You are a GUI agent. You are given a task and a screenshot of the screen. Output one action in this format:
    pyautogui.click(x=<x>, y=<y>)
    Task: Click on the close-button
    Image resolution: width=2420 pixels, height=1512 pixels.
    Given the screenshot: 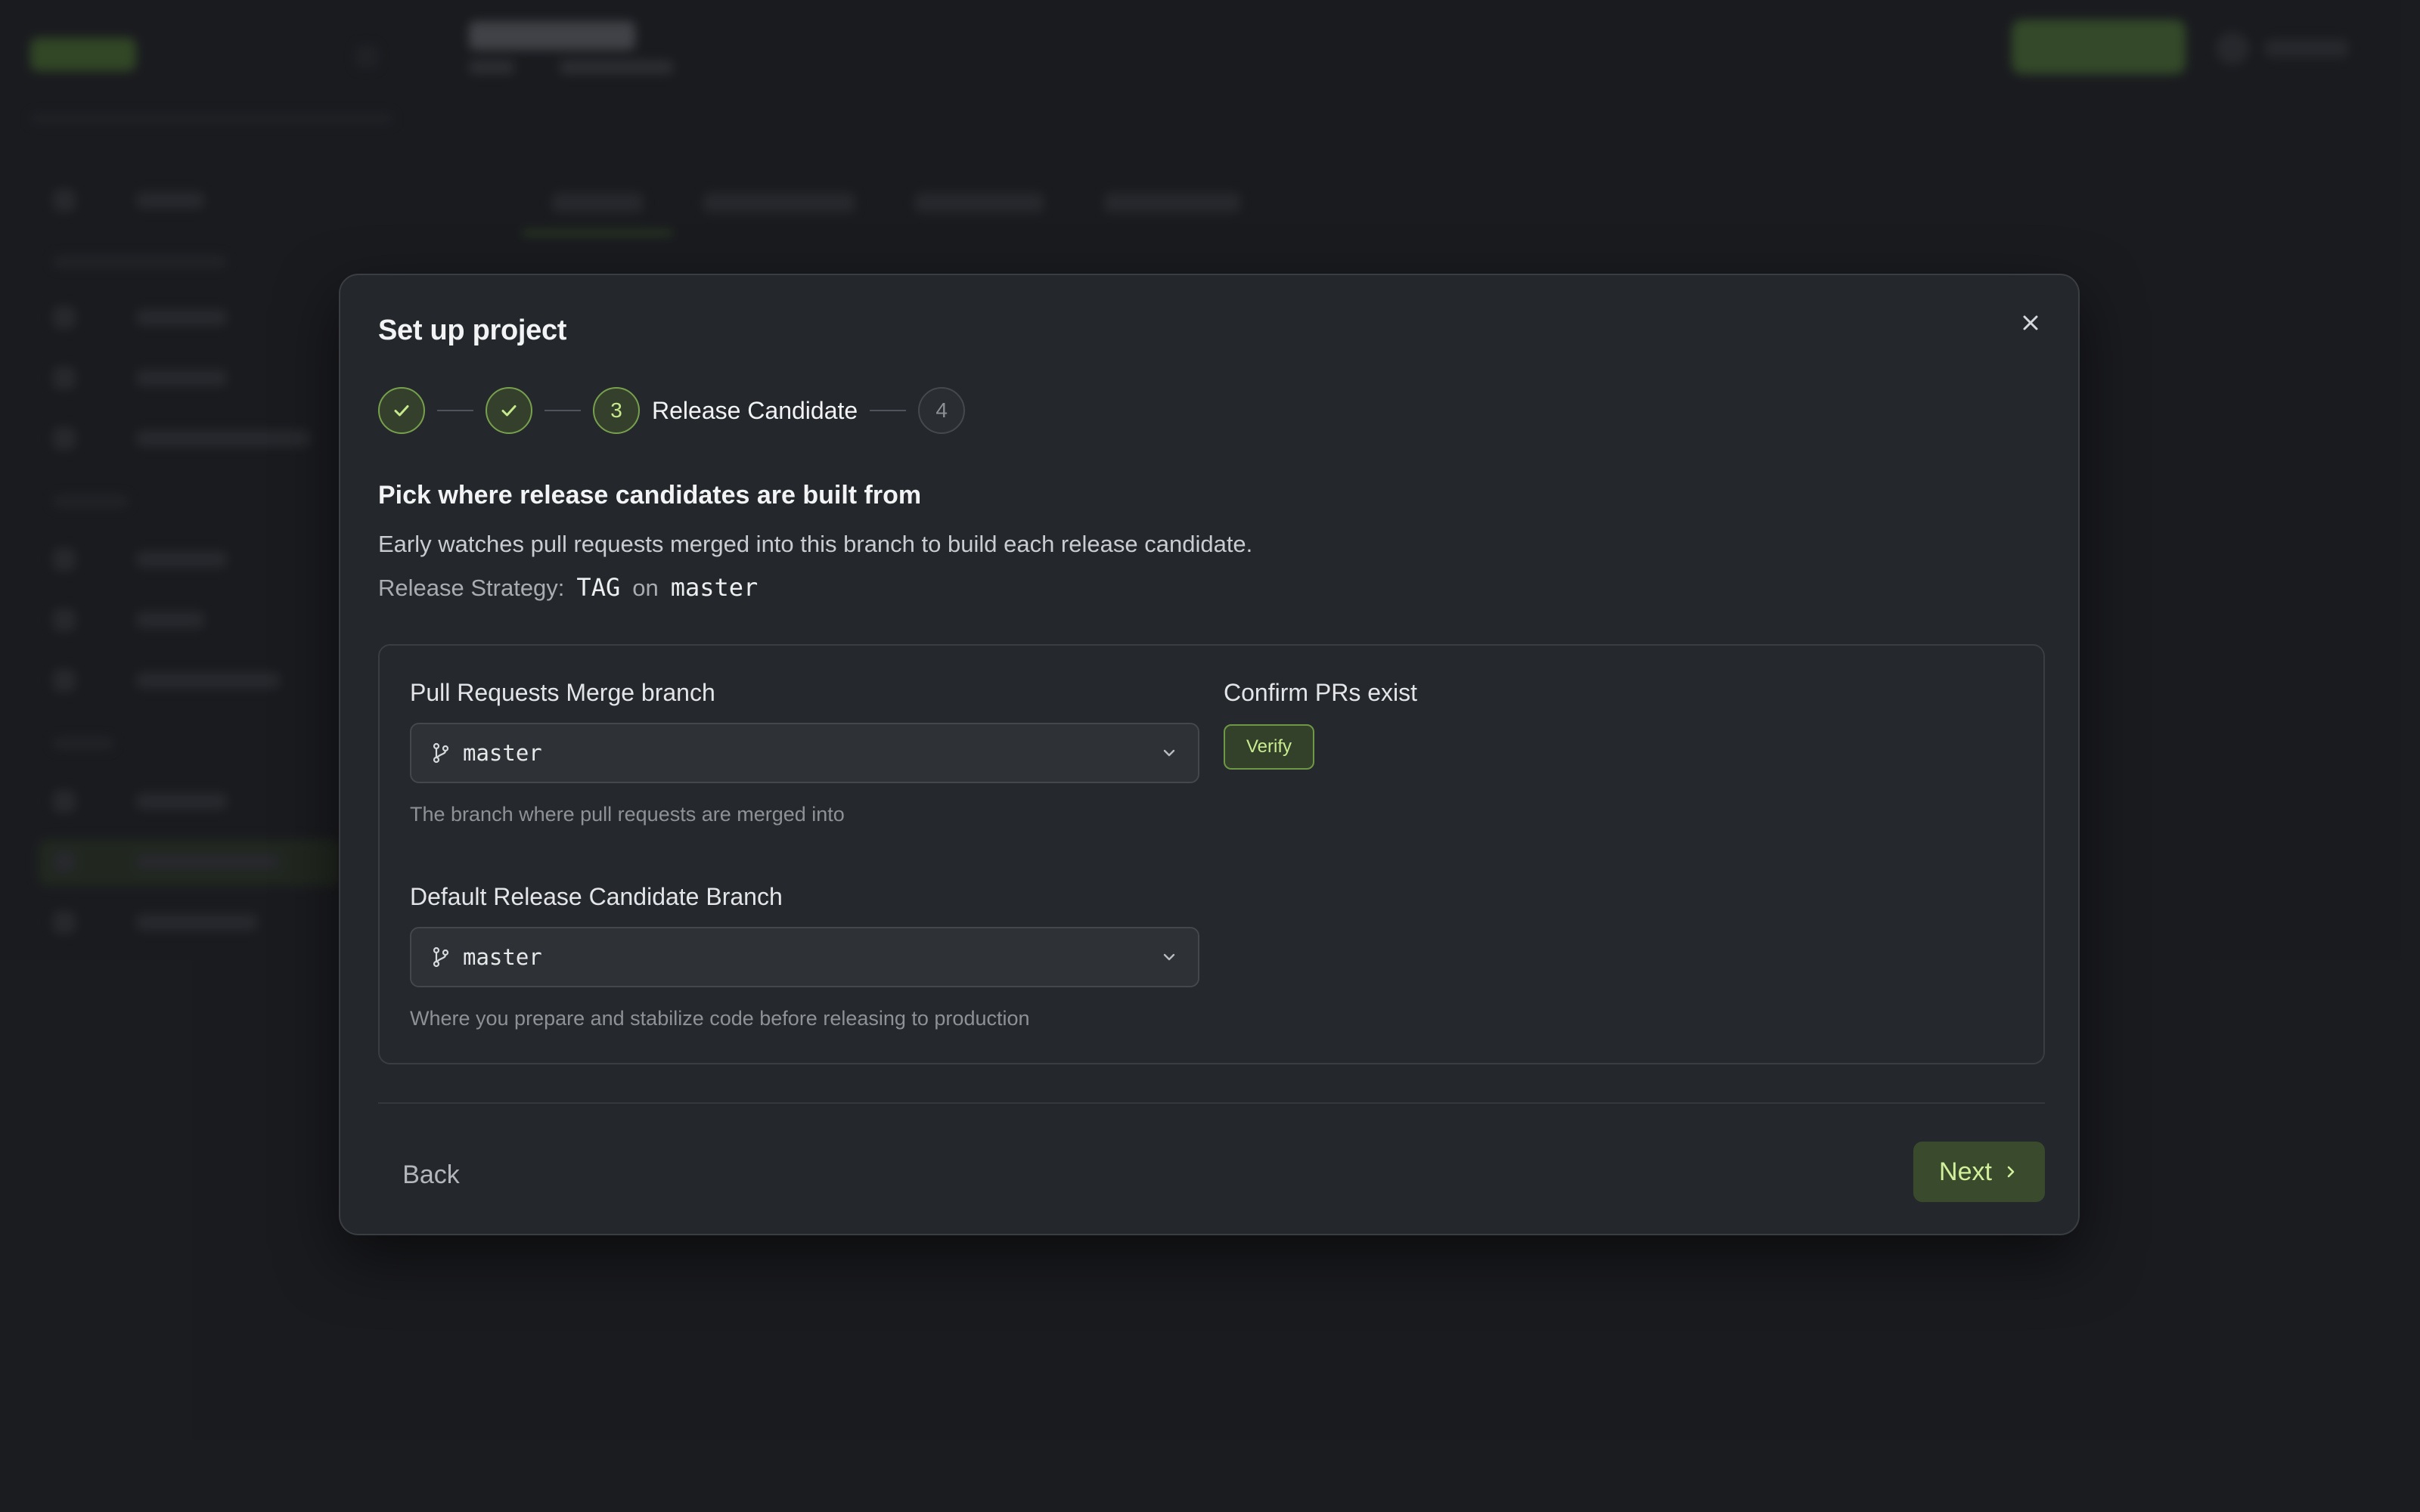 What is the action you would take?
    pyautogui.click(x=2030, y=323)
    